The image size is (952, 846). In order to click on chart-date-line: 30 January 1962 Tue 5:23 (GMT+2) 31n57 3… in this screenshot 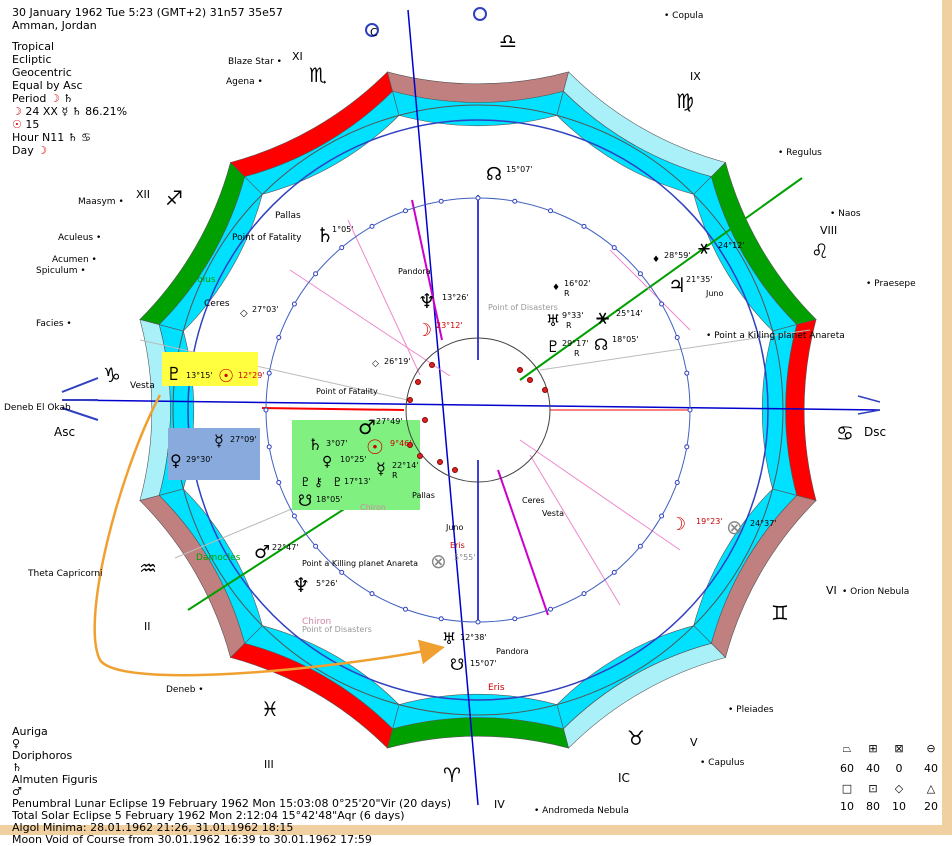, I will do `click(147, 12)`.